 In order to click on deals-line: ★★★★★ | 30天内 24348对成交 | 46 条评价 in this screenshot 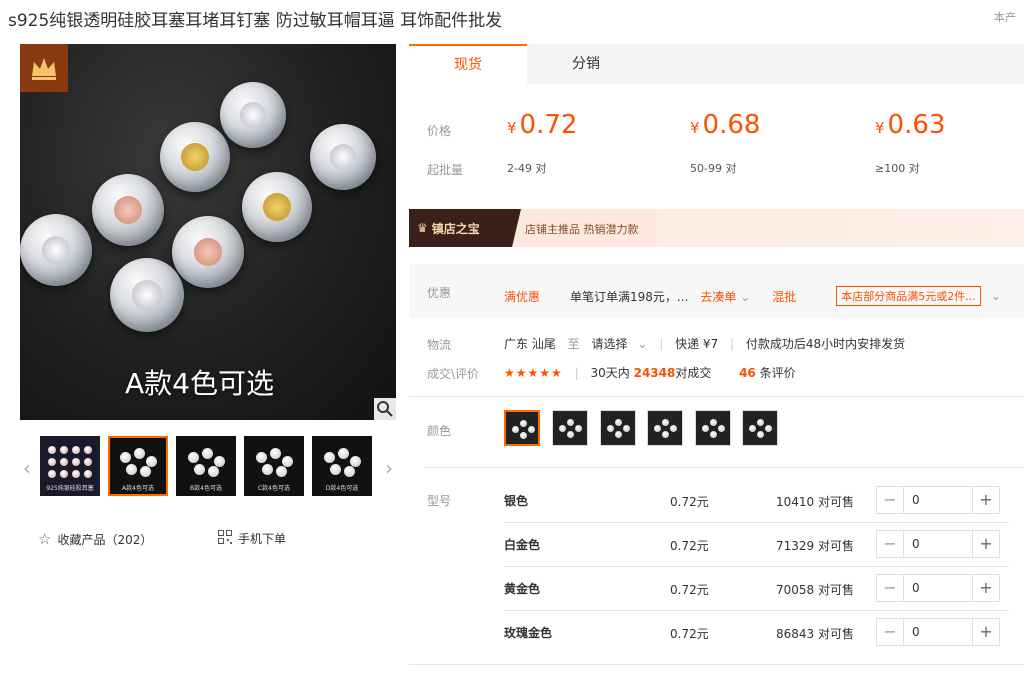, I will do `click(650, 373)`.